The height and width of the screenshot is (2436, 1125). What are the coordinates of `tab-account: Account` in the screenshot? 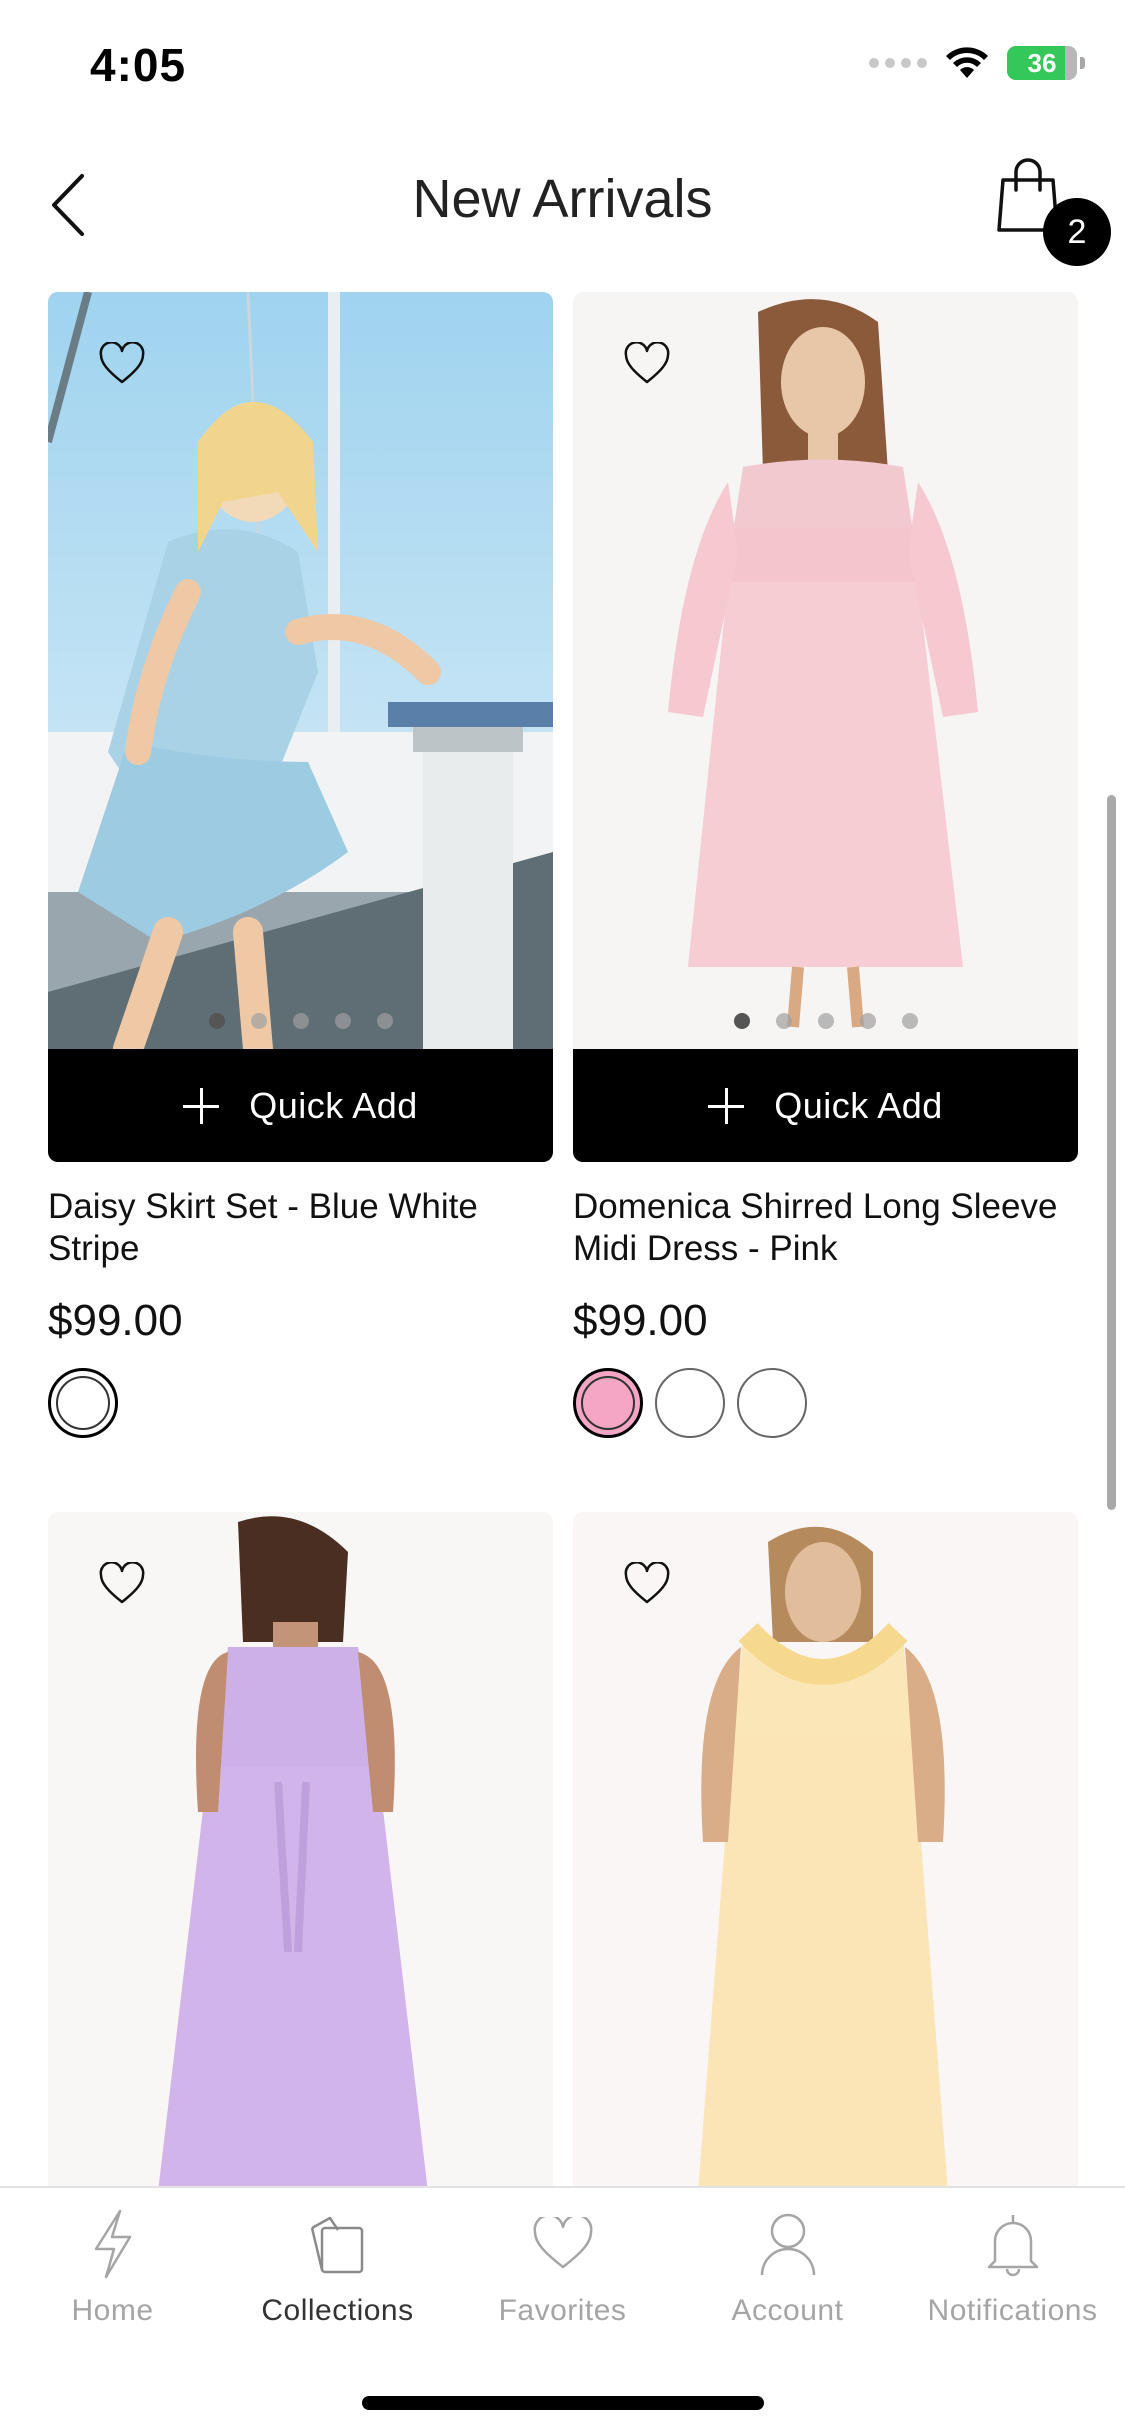 It's located at (787, 2278).